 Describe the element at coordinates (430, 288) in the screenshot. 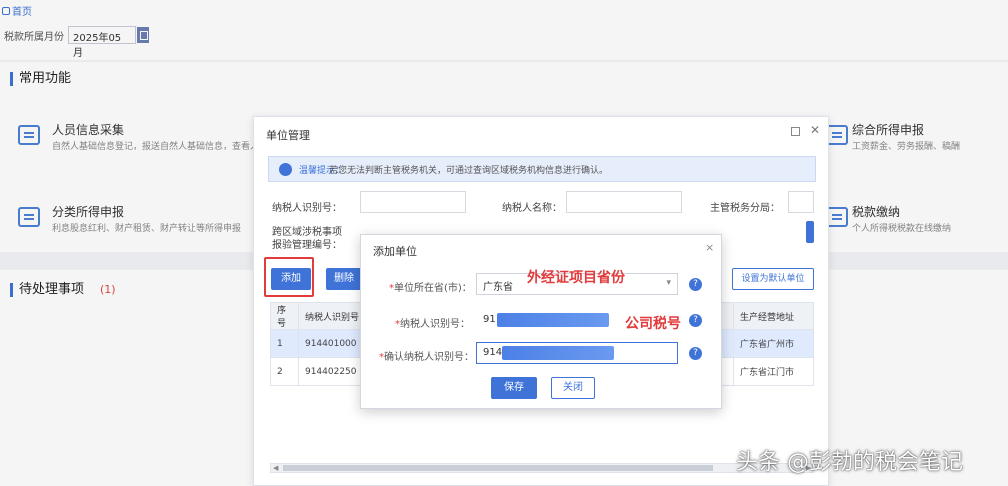

I see `province-label: *单位所在省(市)：` at that location.